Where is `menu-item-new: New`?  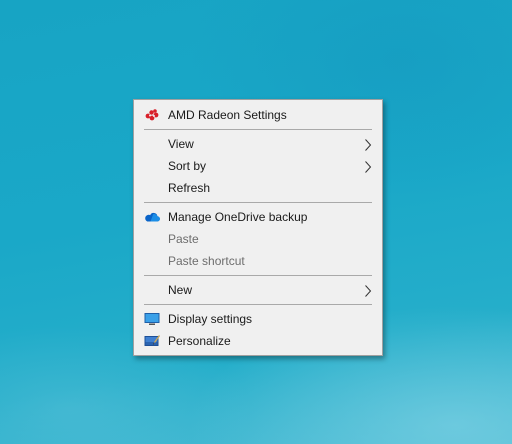
menu-item-new: New is located at coordinates (258, 290).